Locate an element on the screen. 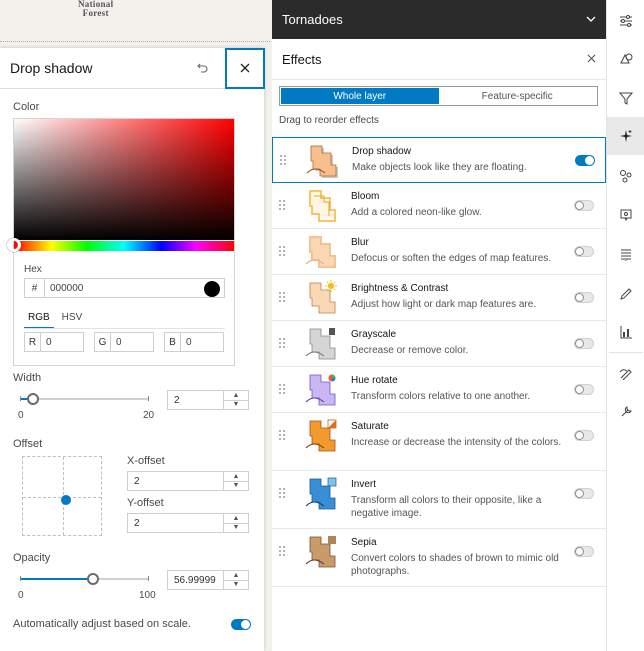 The width and height of the screenshot is (644, 651). x-offset-decrement-button: ▼ is located at coordinates (236, 485).